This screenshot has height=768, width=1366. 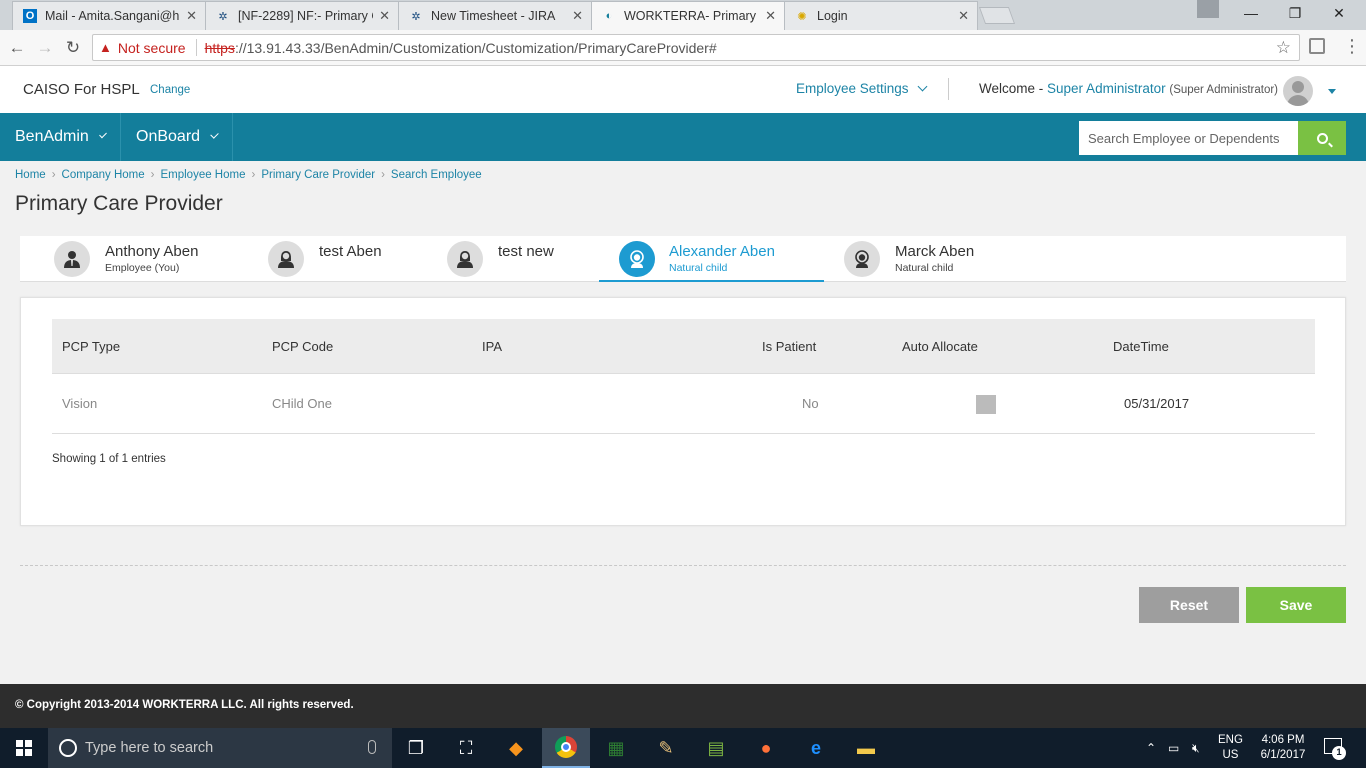 I want to click on page-title: Primary Care Provider, so click(x=119, y=203).